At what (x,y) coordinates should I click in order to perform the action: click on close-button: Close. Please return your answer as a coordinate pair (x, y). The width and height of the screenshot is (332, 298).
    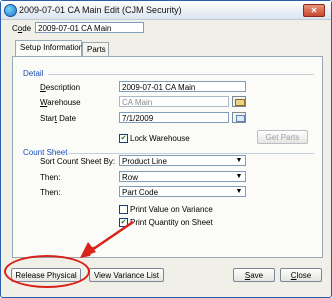
    Looking at the image, I should click on (301, 275).